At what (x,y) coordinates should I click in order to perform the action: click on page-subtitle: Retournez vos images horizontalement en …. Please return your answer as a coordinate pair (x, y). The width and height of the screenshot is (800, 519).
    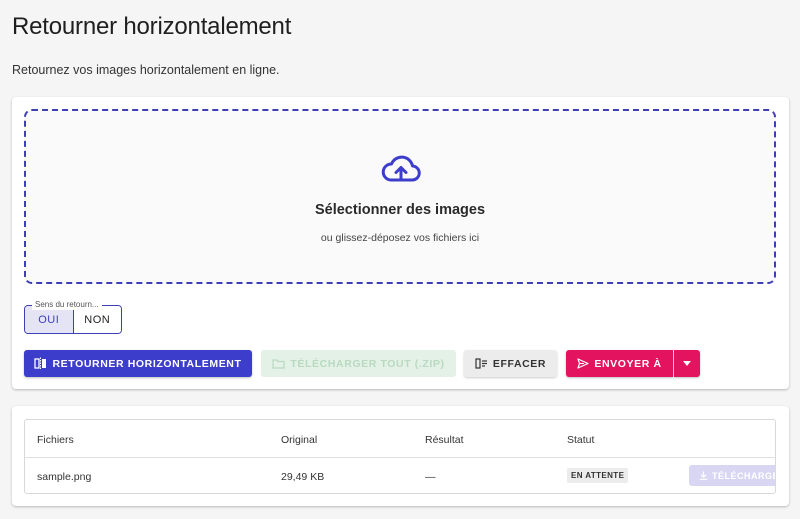
    Looking at the image, I should click on (146, 70).